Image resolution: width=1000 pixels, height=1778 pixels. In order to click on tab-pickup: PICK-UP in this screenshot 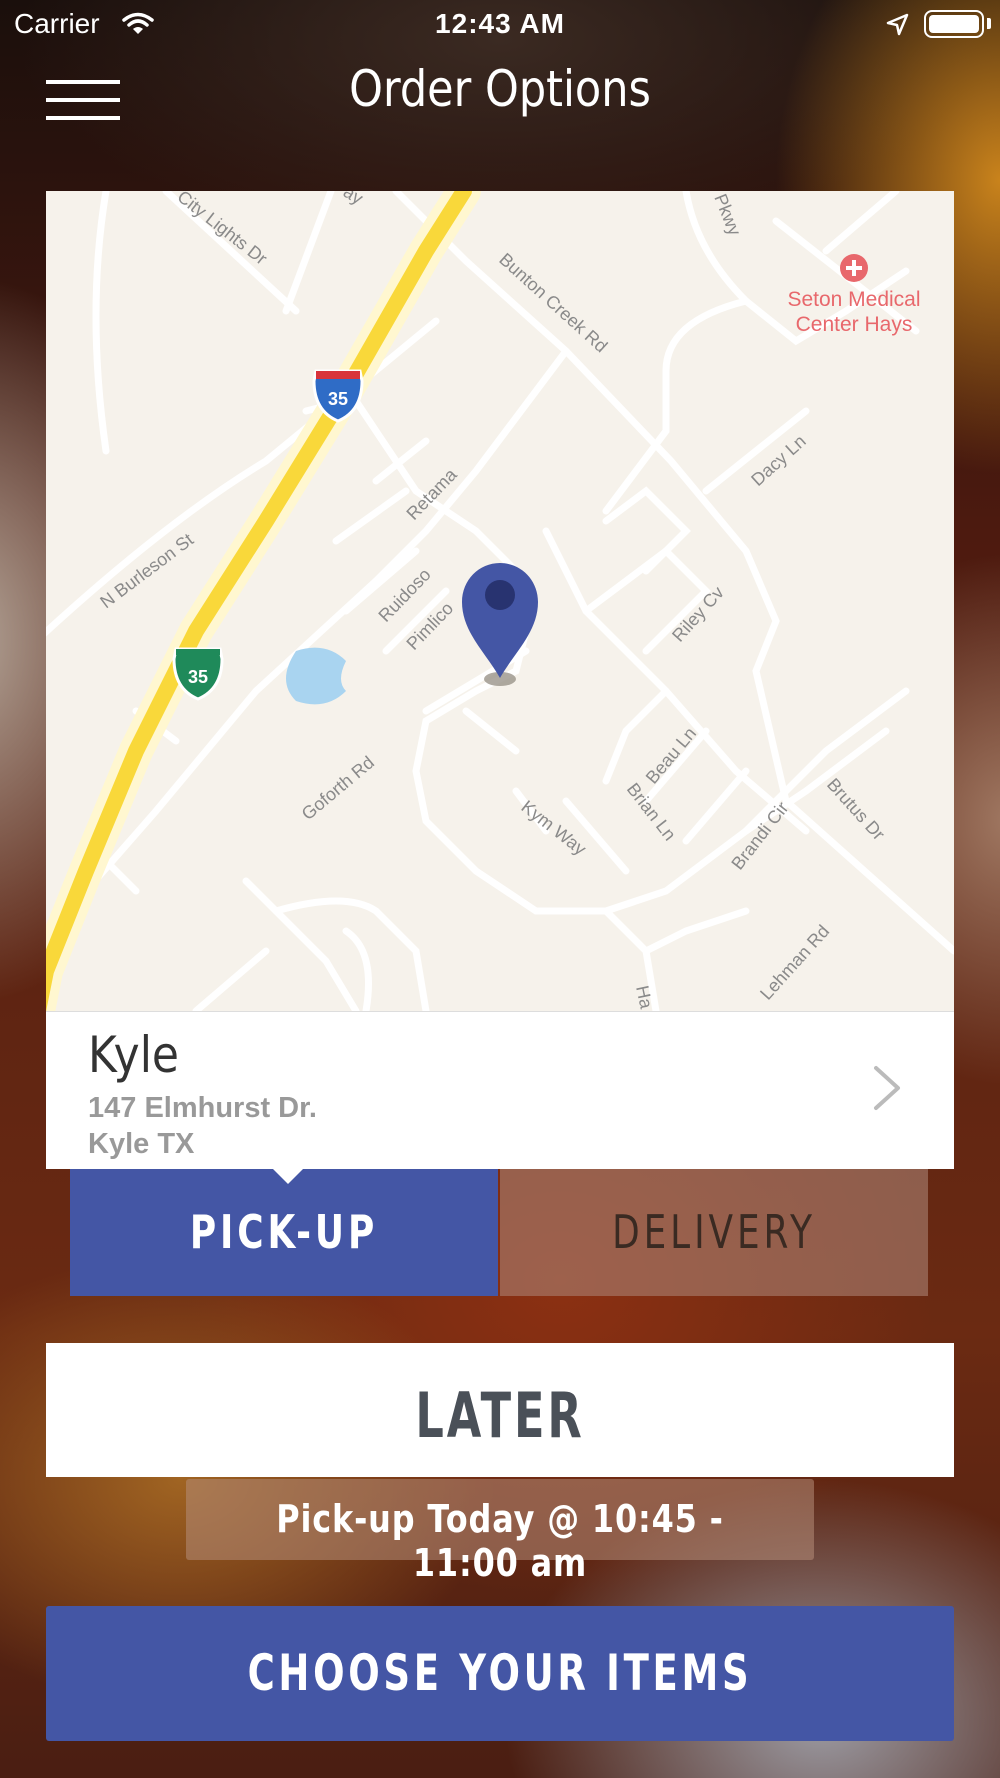, I will do `click(284, 1232)`.